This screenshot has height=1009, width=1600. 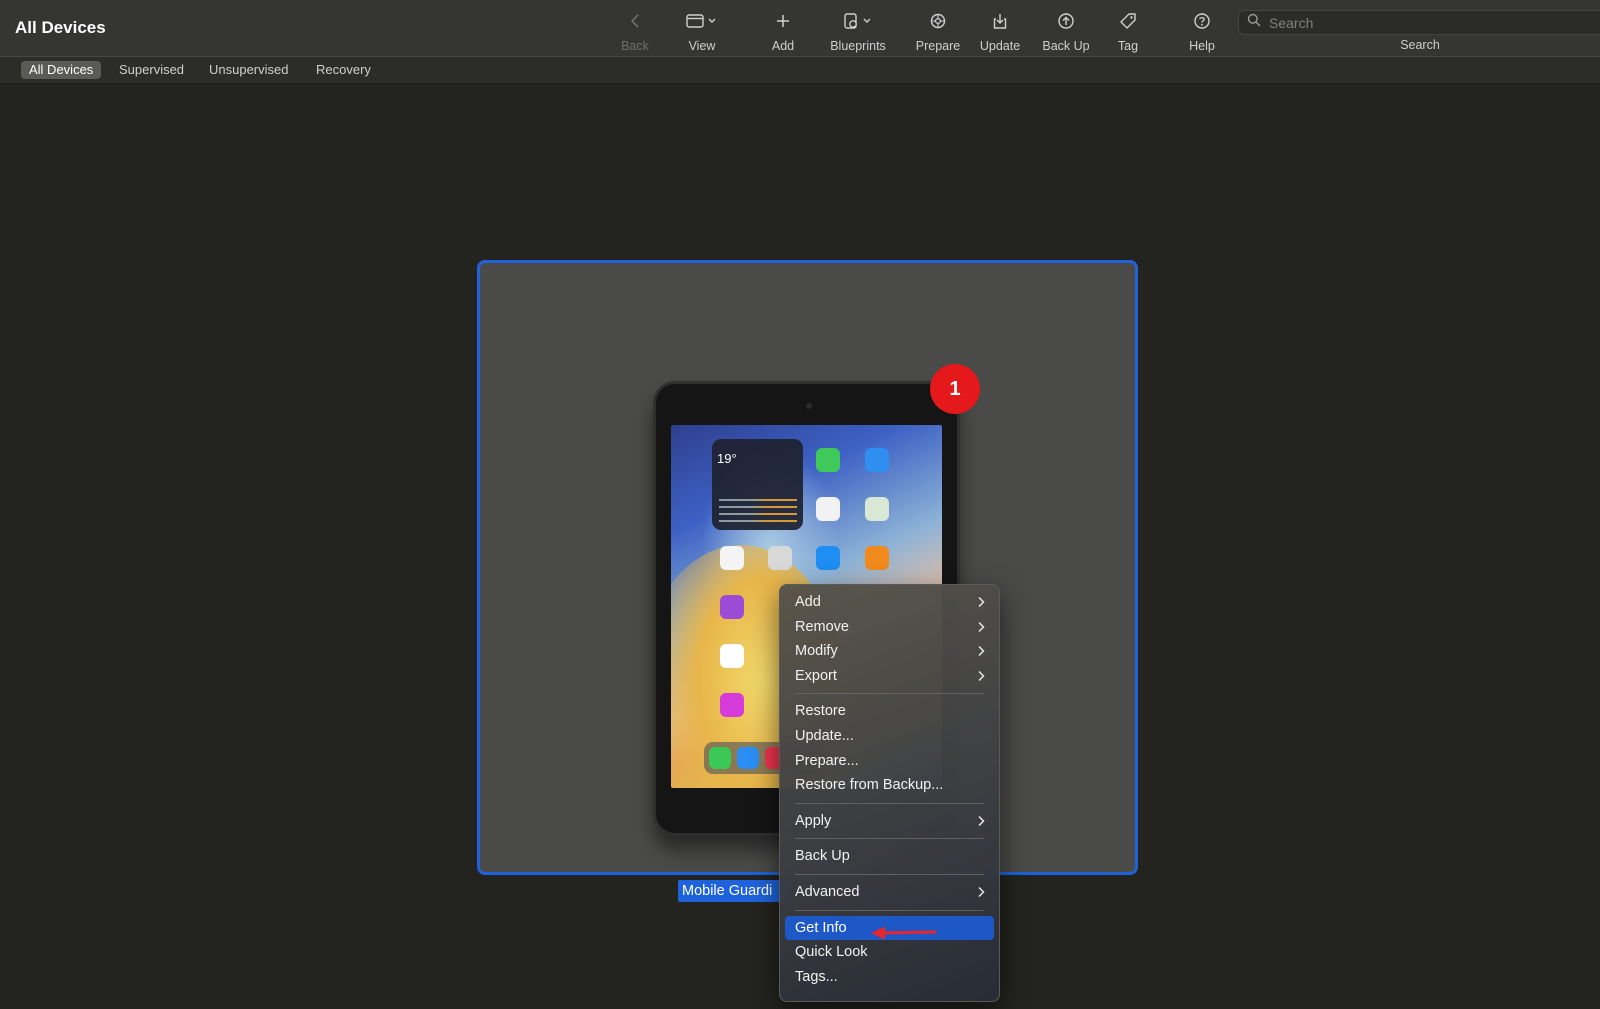 I want to click on annotation-arrow-icon, so click(x=904, y=933).